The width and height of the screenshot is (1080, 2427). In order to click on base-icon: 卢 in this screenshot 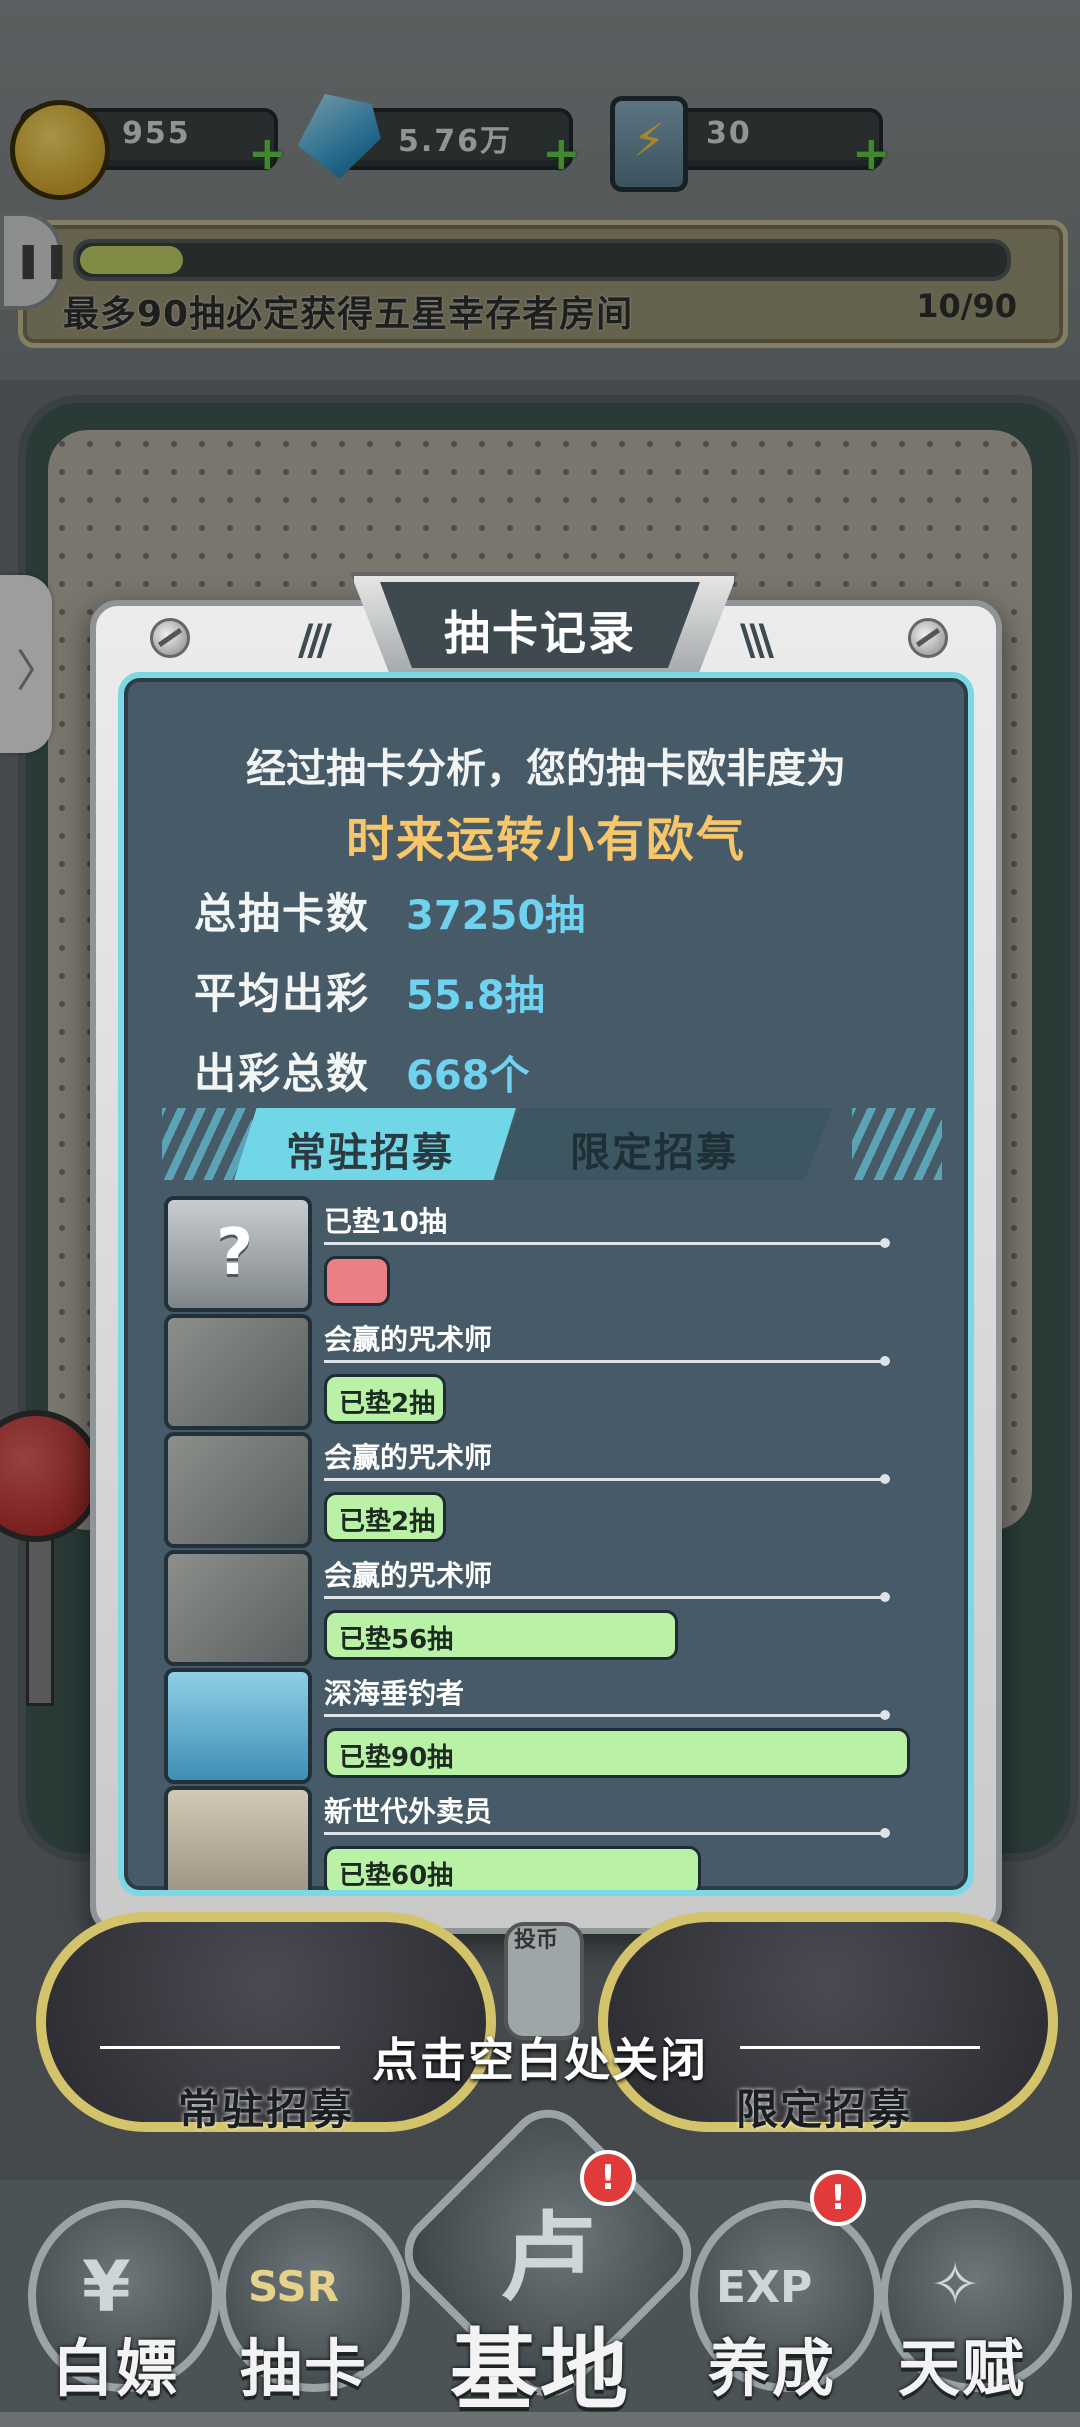, I will do `click(548, 2258)`.